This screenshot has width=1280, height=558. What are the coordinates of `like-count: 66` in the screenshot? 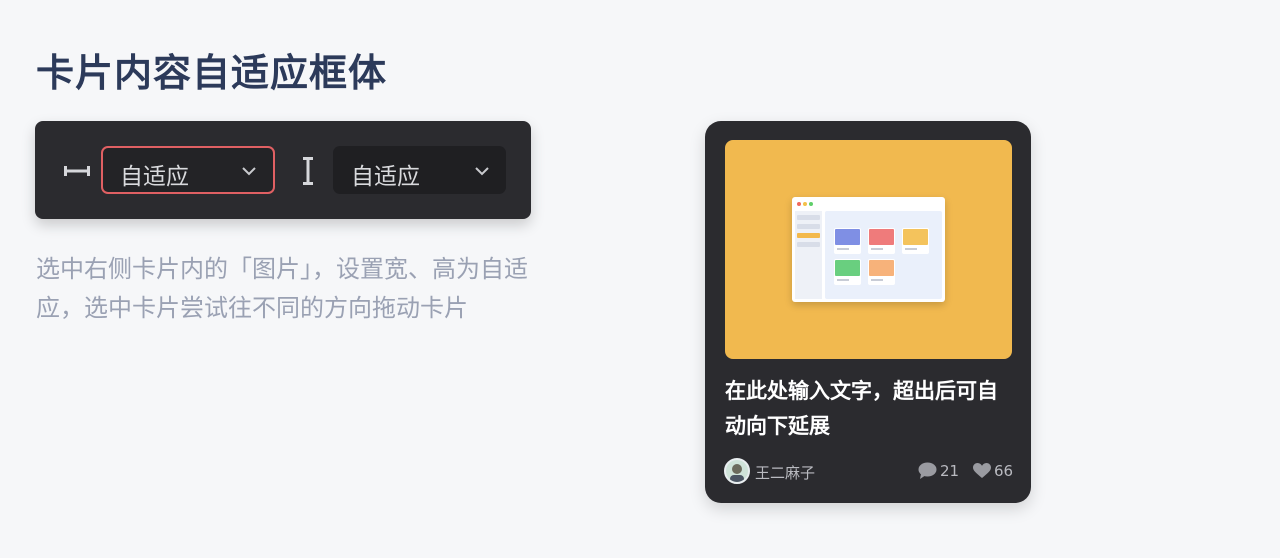 It's located at (1004, 471).